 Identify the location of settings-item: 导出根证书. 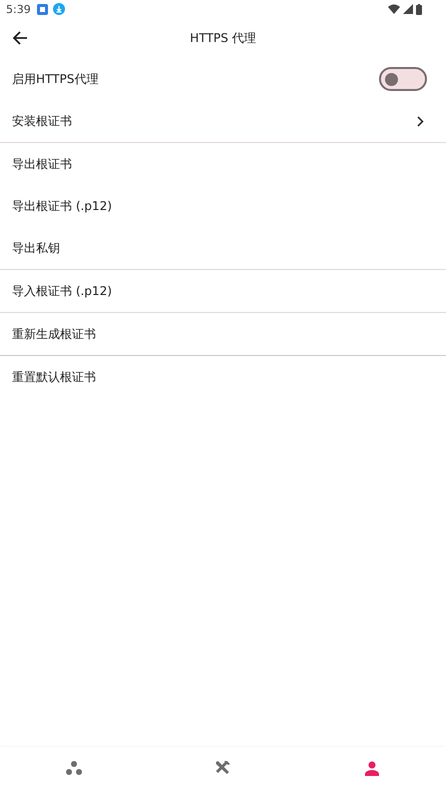
(223, 164).